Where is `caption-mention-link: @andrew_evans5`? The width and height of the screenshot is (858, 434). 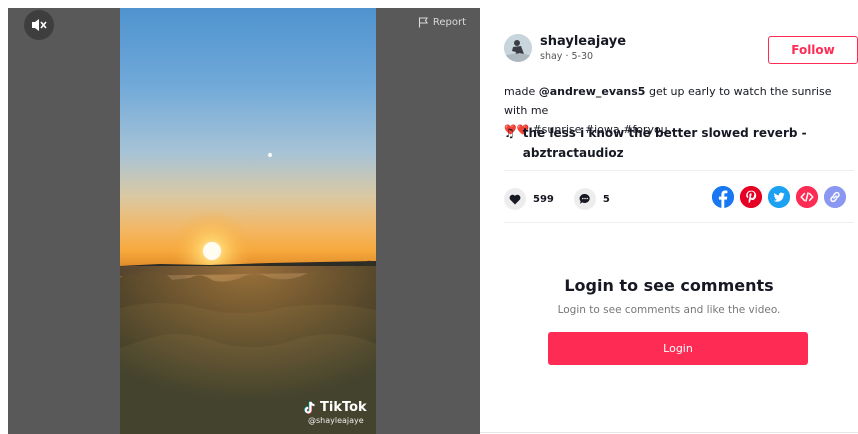
caption-mention-link: @andrew_evans5 is located at coordinates (592, 91).